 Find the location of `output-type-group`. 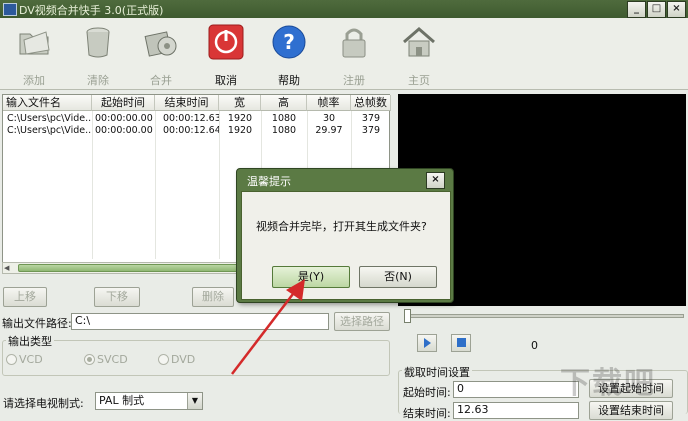

output-type-group is located at coordinates (196, 358).